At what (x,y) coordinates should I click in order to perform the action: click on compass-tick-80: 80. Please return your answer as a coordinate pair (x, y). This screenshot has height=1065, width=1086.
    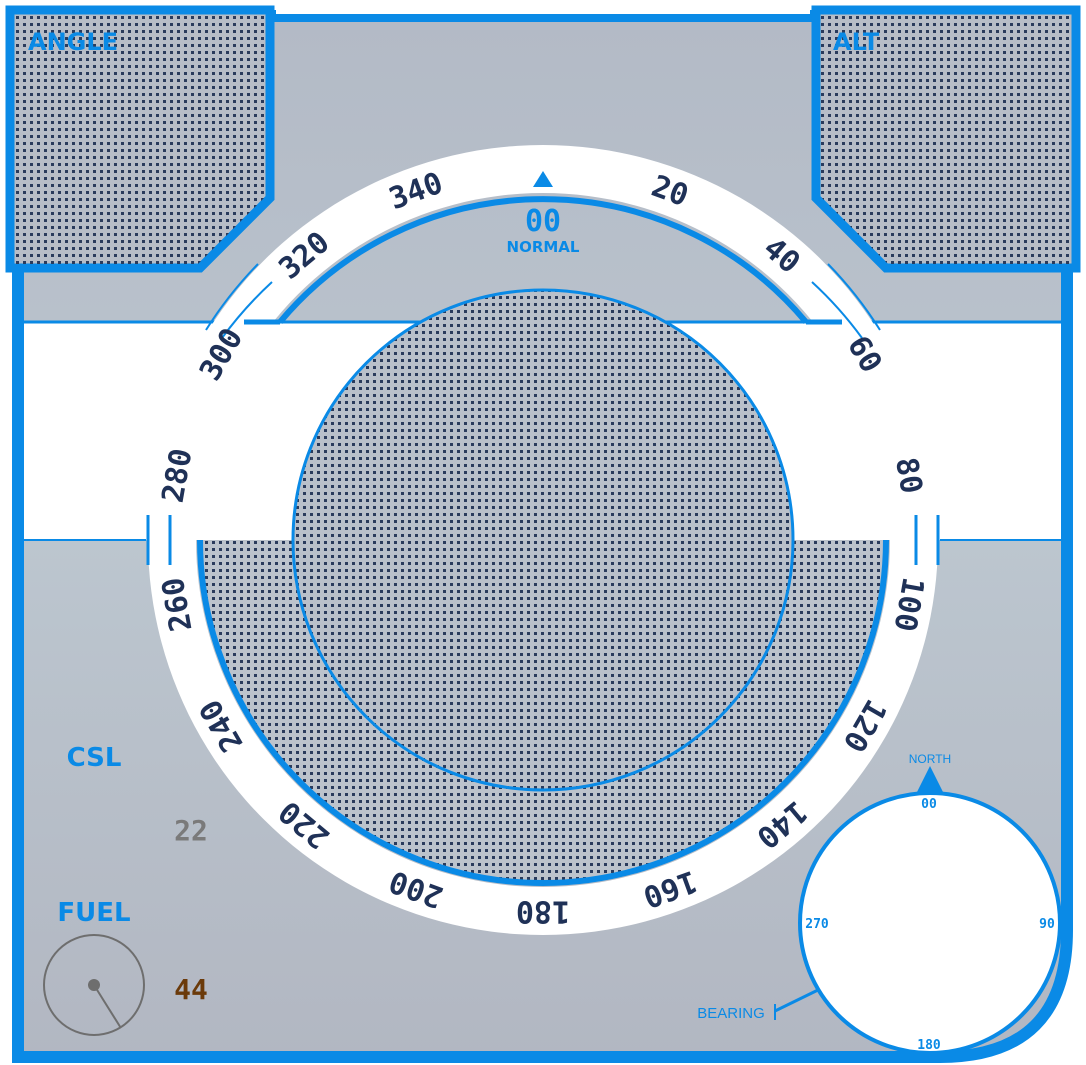
    Looking at the image, I should click on (908, 476).